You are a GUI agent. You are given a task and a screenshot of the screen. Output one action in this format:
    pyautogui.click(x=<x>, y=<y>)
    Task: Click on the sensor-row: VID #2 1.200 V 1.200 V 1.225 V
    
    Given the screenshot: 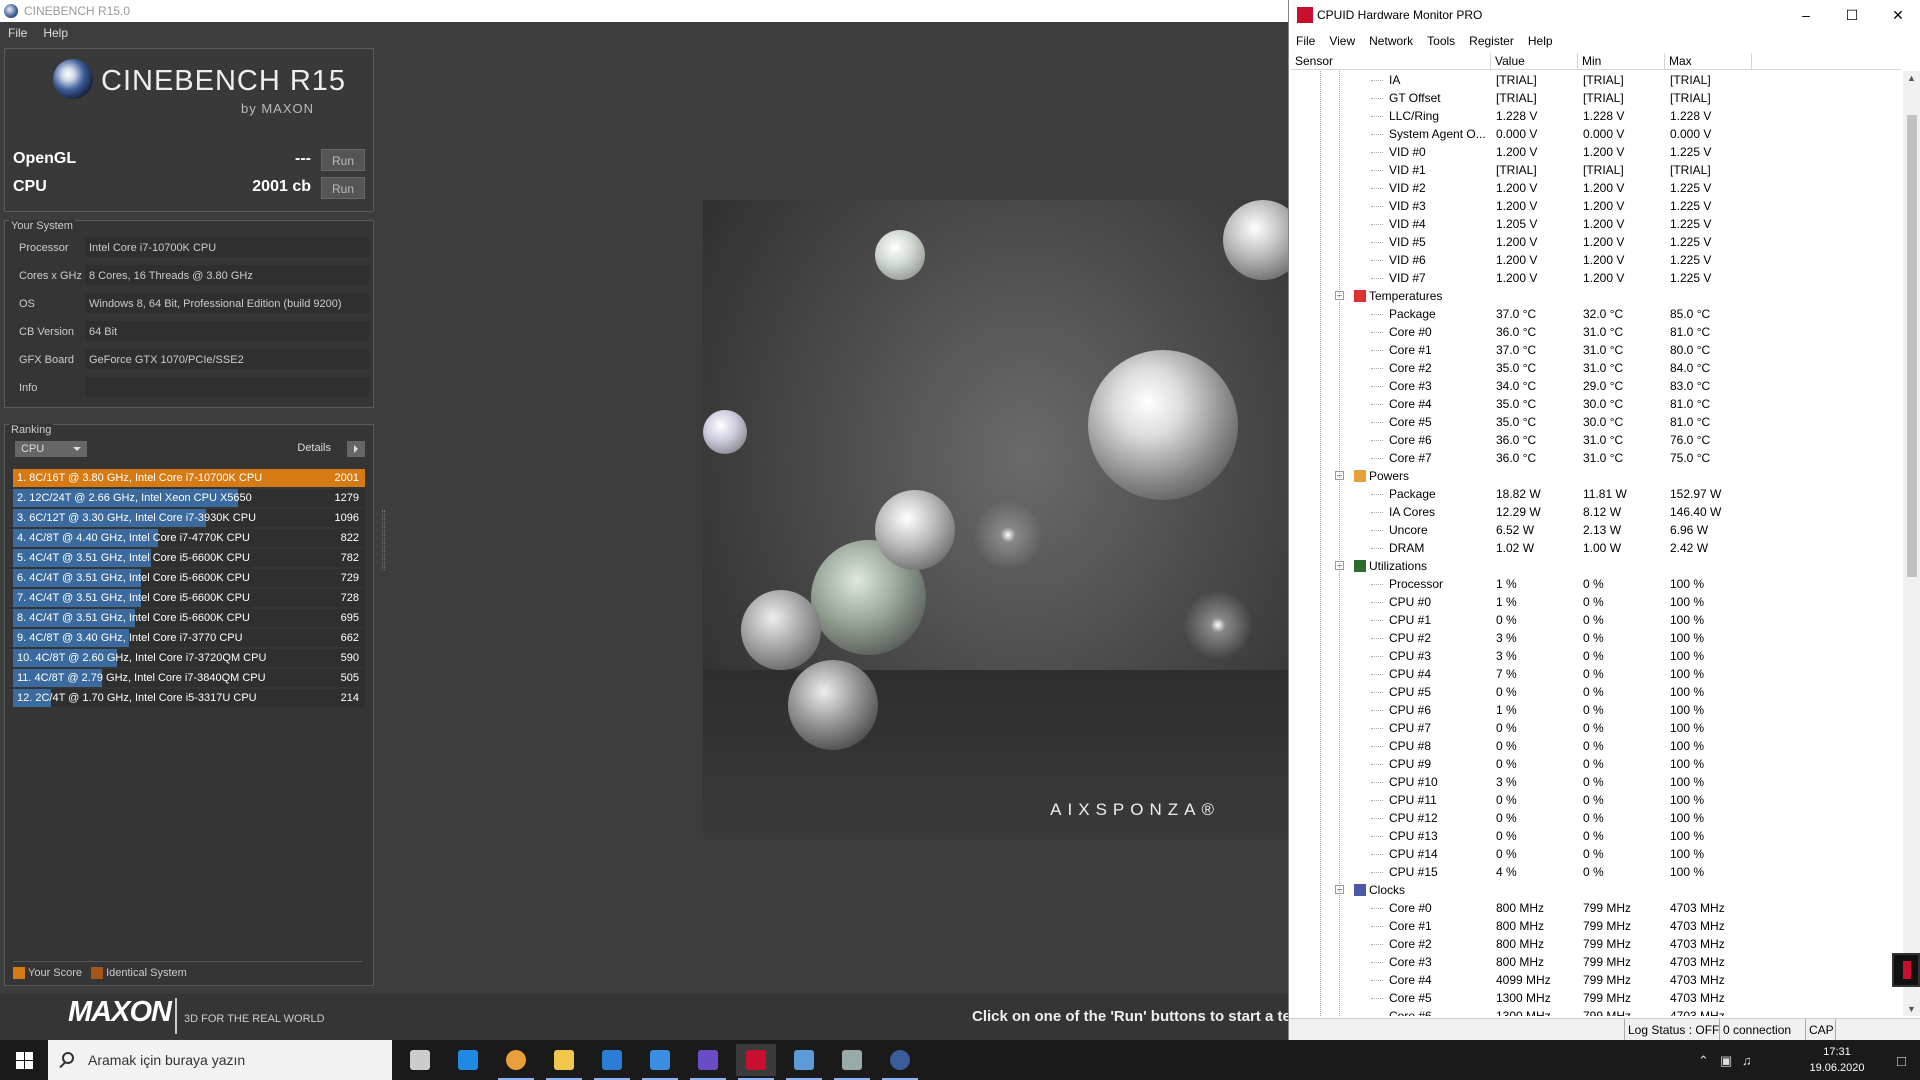 What is the action you would take?
    pyautogui.click(x=1597, y=188)
    